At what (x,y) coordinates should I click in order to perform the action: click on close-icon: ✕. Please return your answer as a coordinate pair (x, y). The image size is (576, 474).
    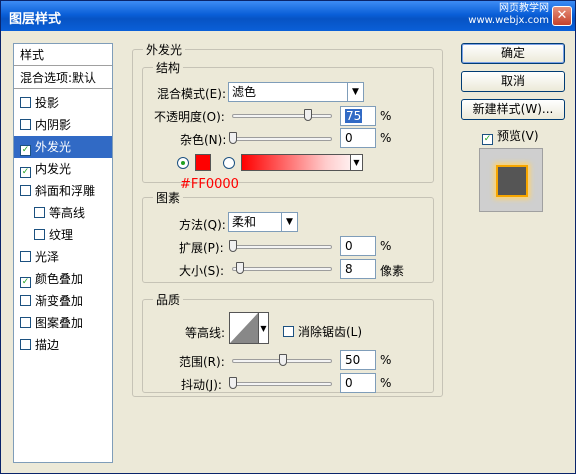
    Looking at the image, I should click on (562, 15).